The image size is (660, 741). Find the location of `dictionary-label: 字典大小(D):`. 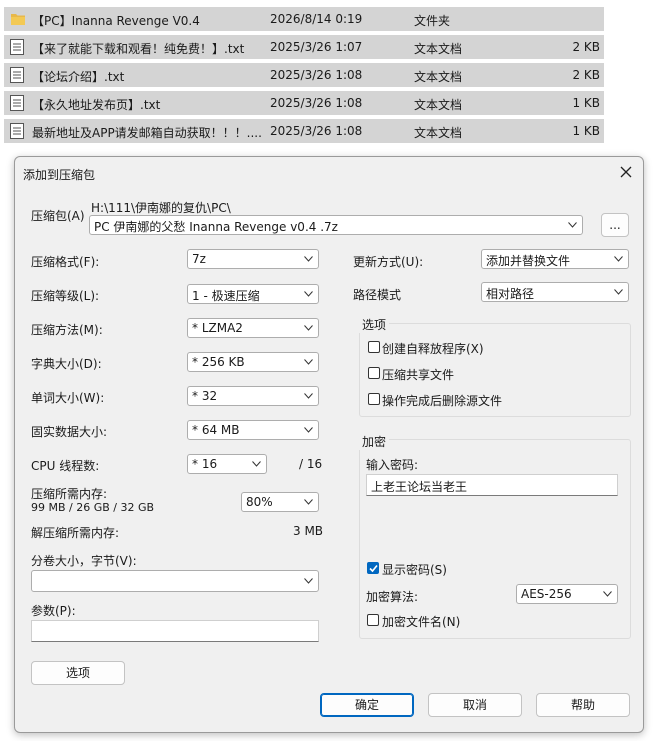

dictionary-label: 字典大小(D): is located at coordinates (66, 364).